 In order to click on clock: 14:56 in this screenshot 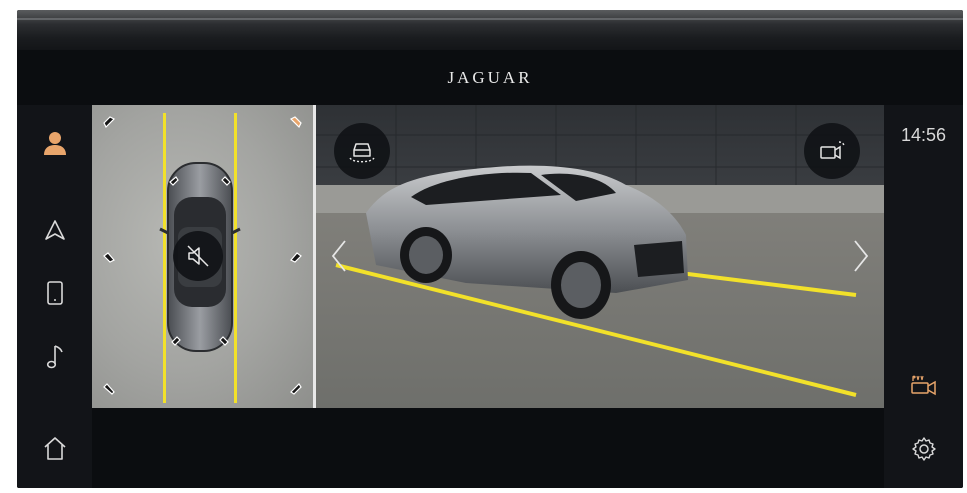, I will do `click(923, 135)`.